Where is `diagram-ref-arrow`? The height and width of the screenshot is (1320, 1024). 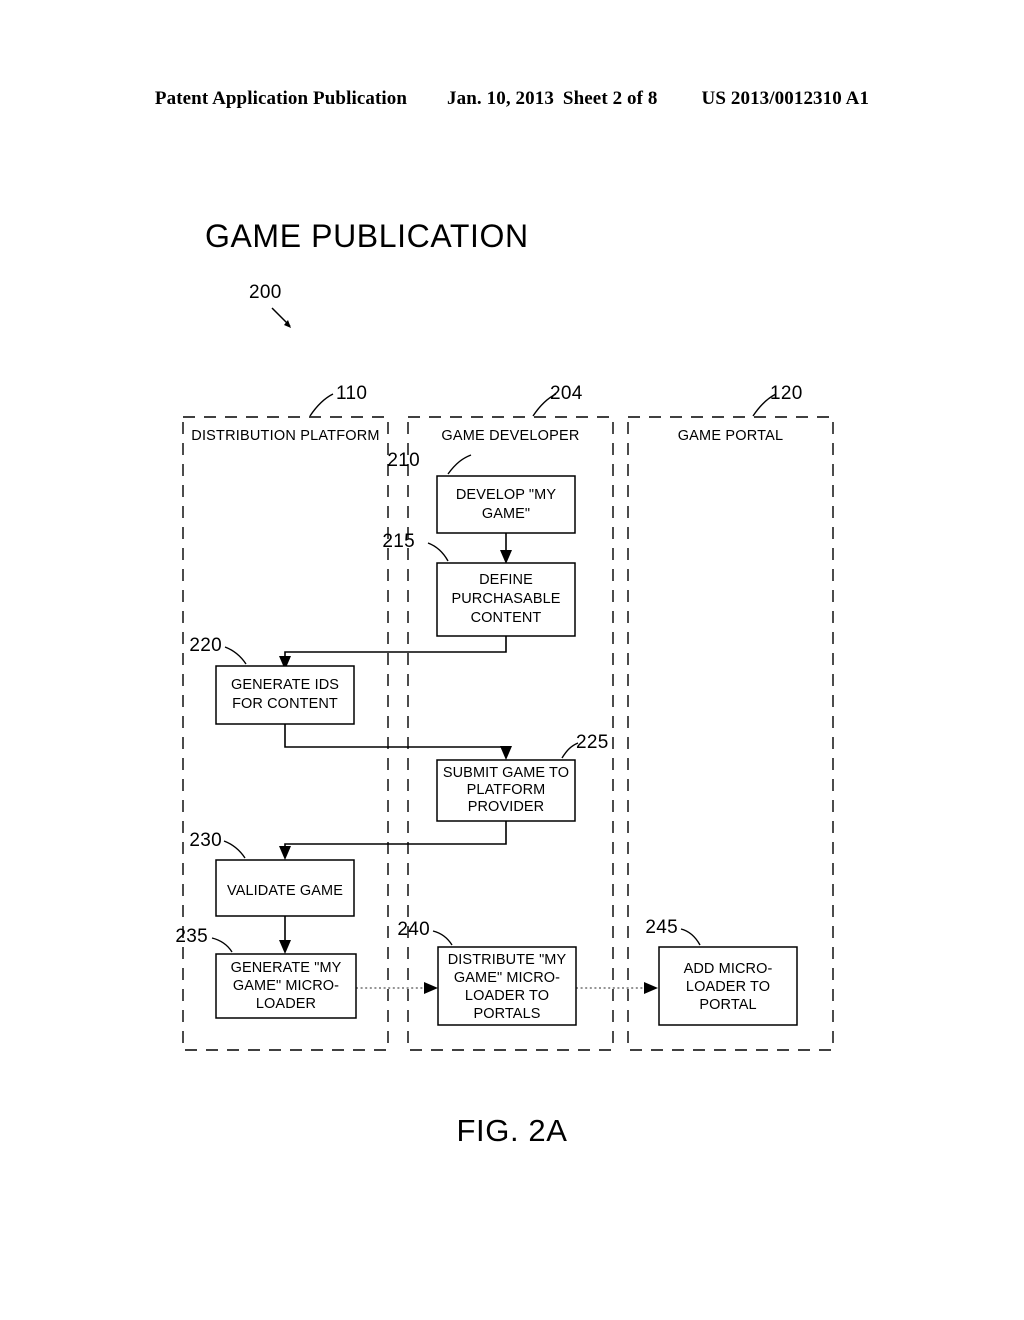 diagram-ref-arrow is located at coordinates (281, 317).